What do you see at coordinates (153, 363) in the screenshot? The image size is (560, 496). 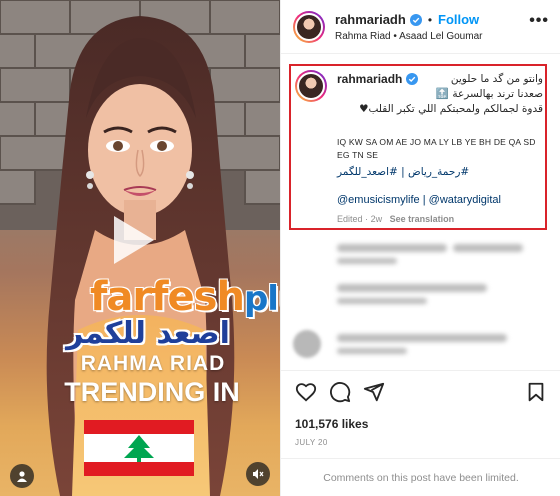 I see `artist-name-overlay: RAHMA RIAD` at bounding box center [153, 363].